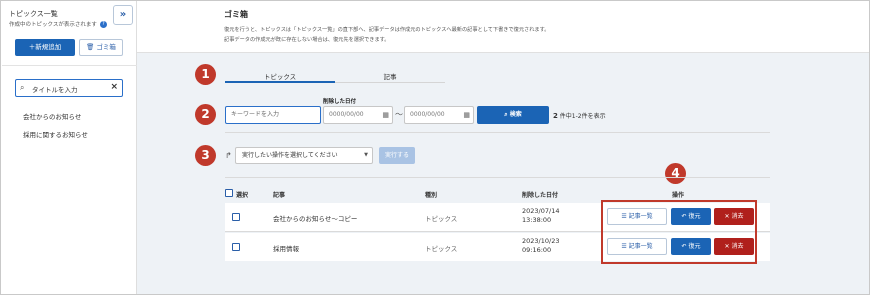 The image size is (870, 295). Describe the element at coordinates (52, 116) in the screenshot. I see `sidebar-item-company-news: 会社からのお知らせ` at that location.